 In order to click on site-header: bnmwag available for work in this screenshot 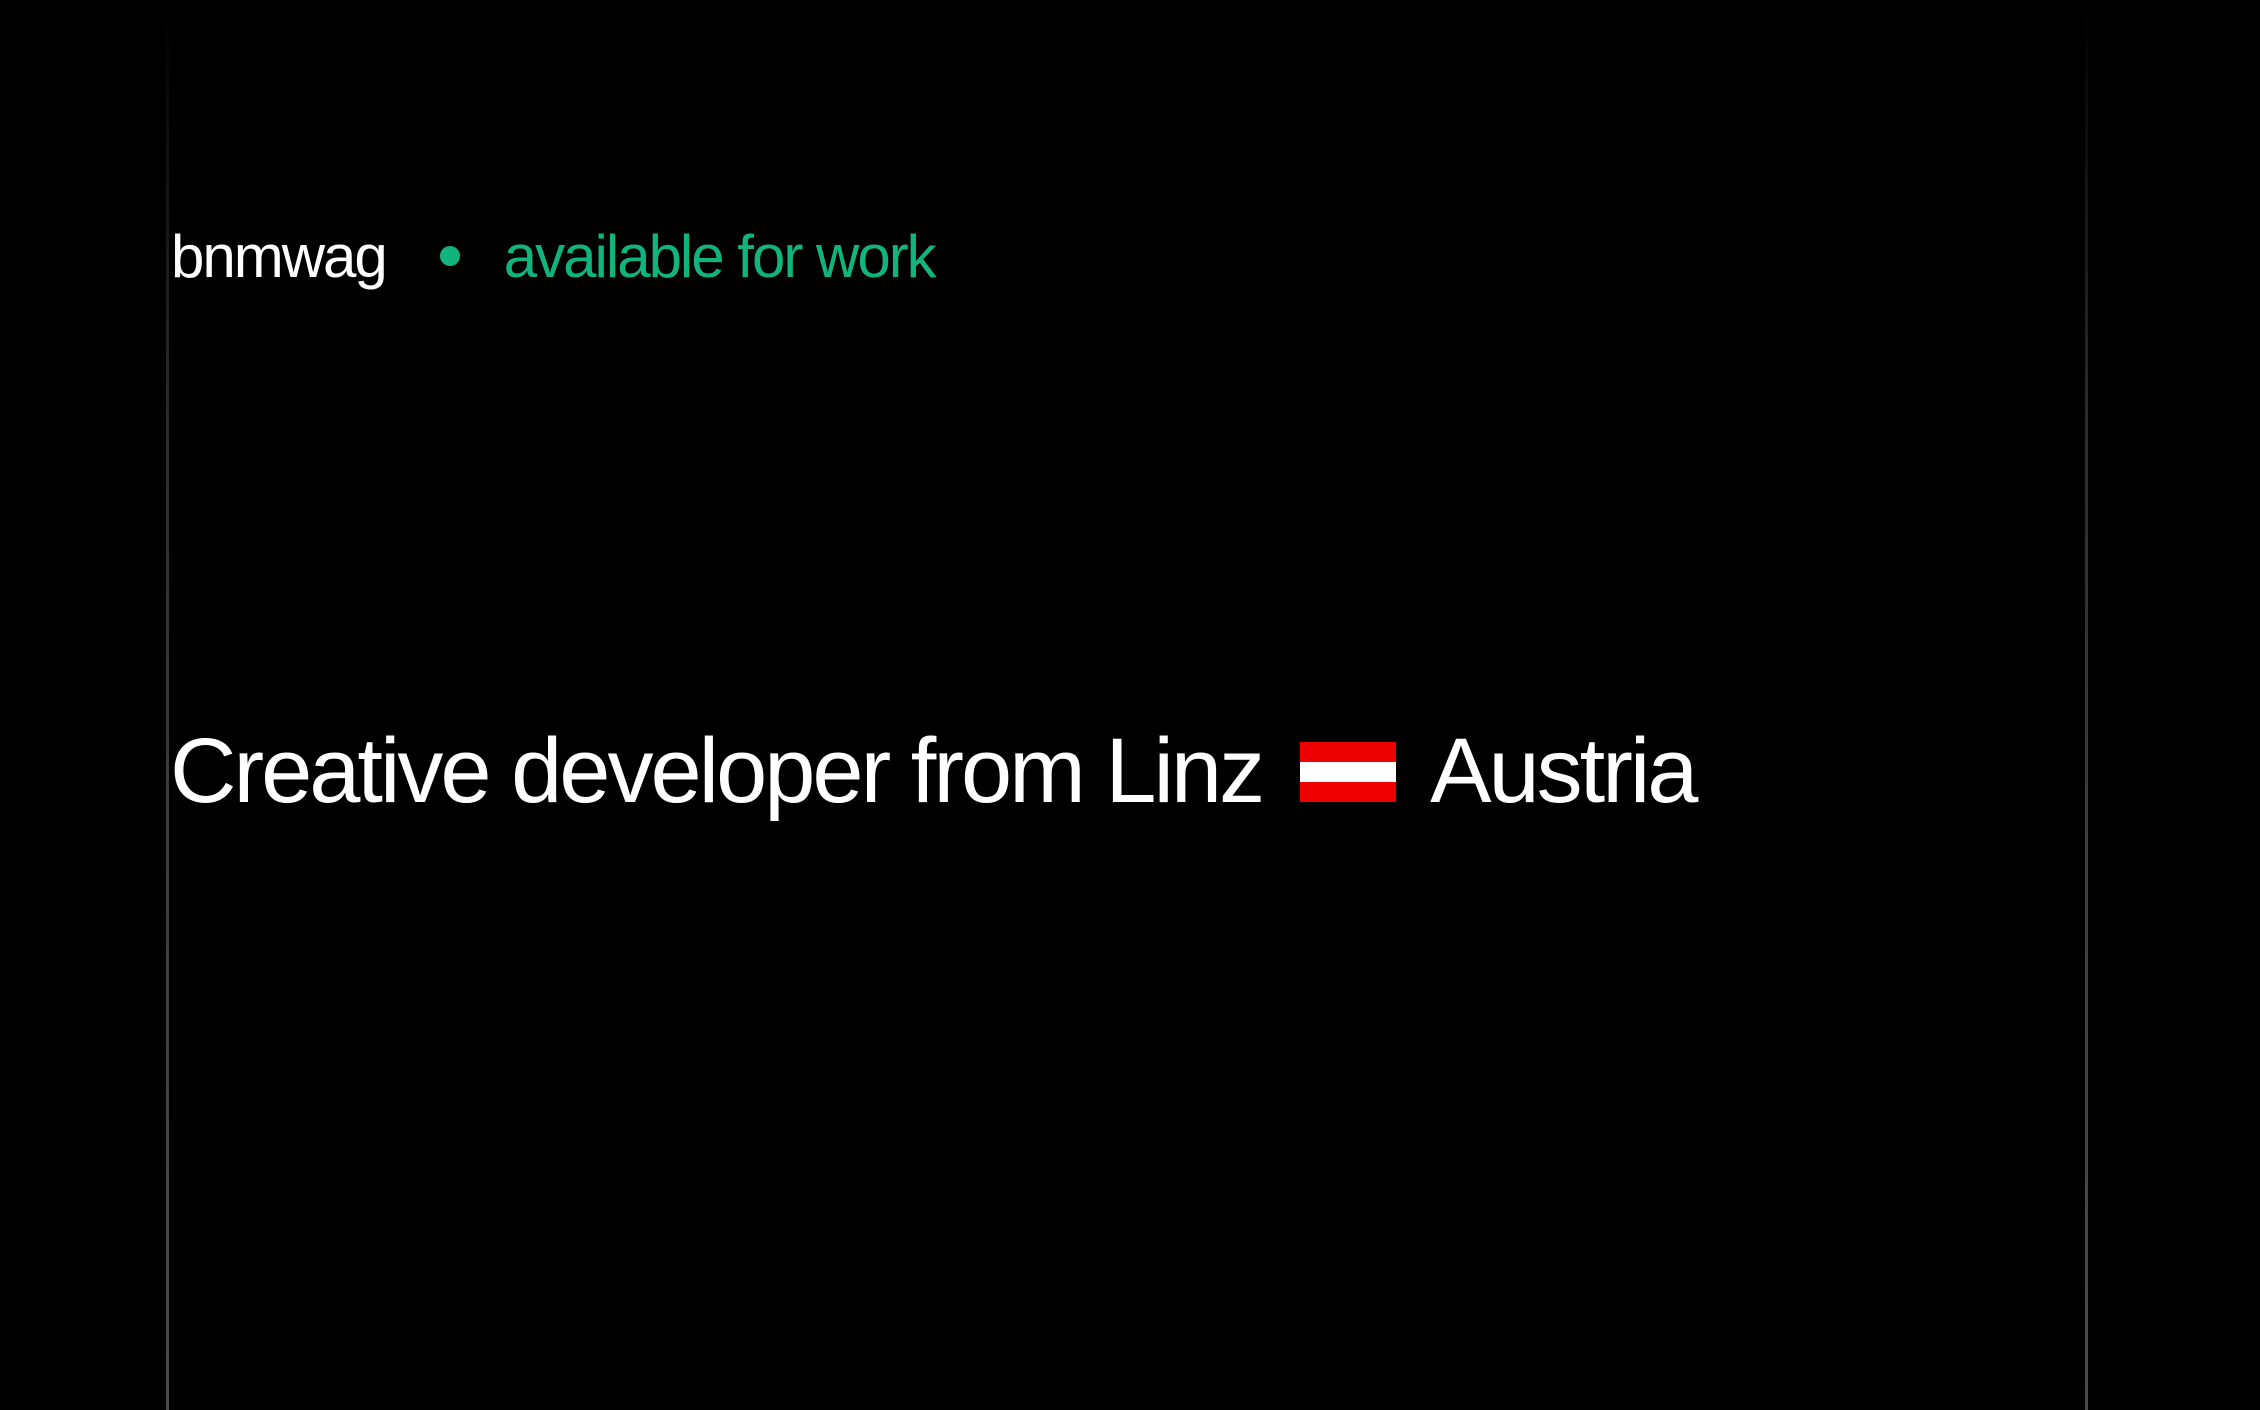, I will do `click(554, 256)`.